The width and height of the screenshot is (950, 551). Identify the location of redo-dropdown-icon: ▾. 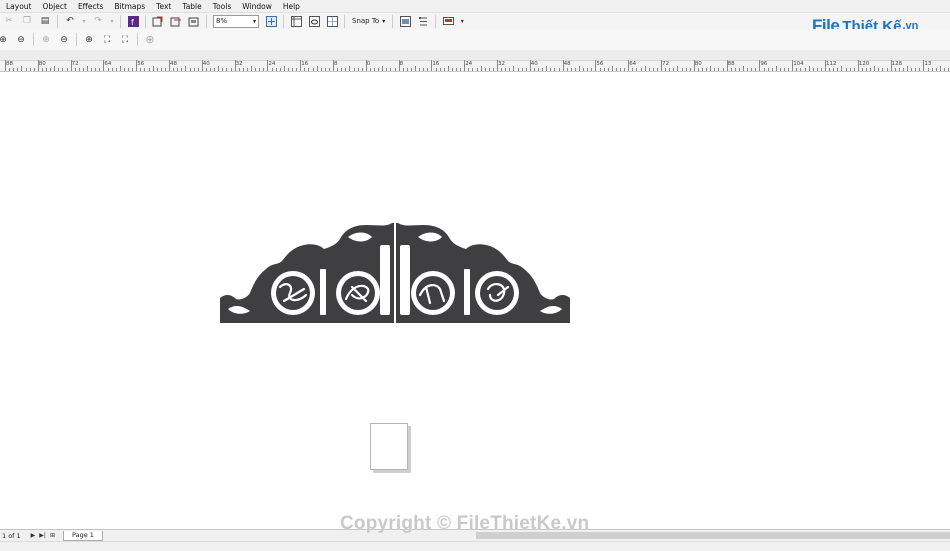
(112, 21).